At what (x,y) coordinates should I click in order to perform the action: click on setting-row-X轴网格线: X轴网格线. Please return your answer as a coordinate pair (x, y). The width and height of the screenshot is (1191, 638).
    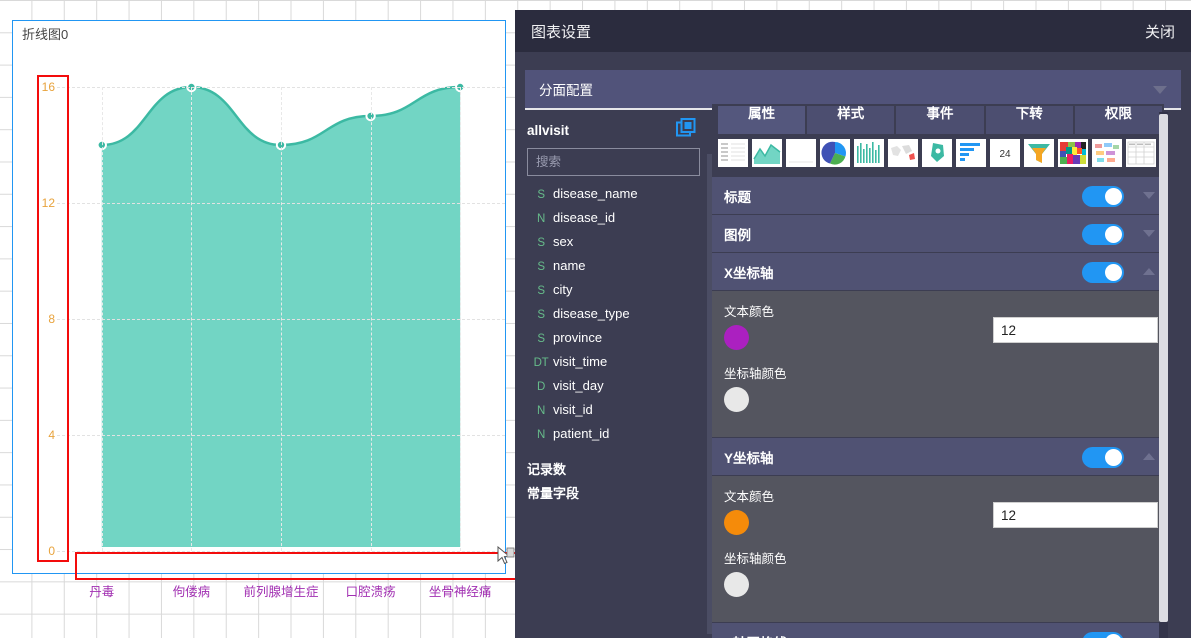
    Looking at the image, I should click on (938, 630).